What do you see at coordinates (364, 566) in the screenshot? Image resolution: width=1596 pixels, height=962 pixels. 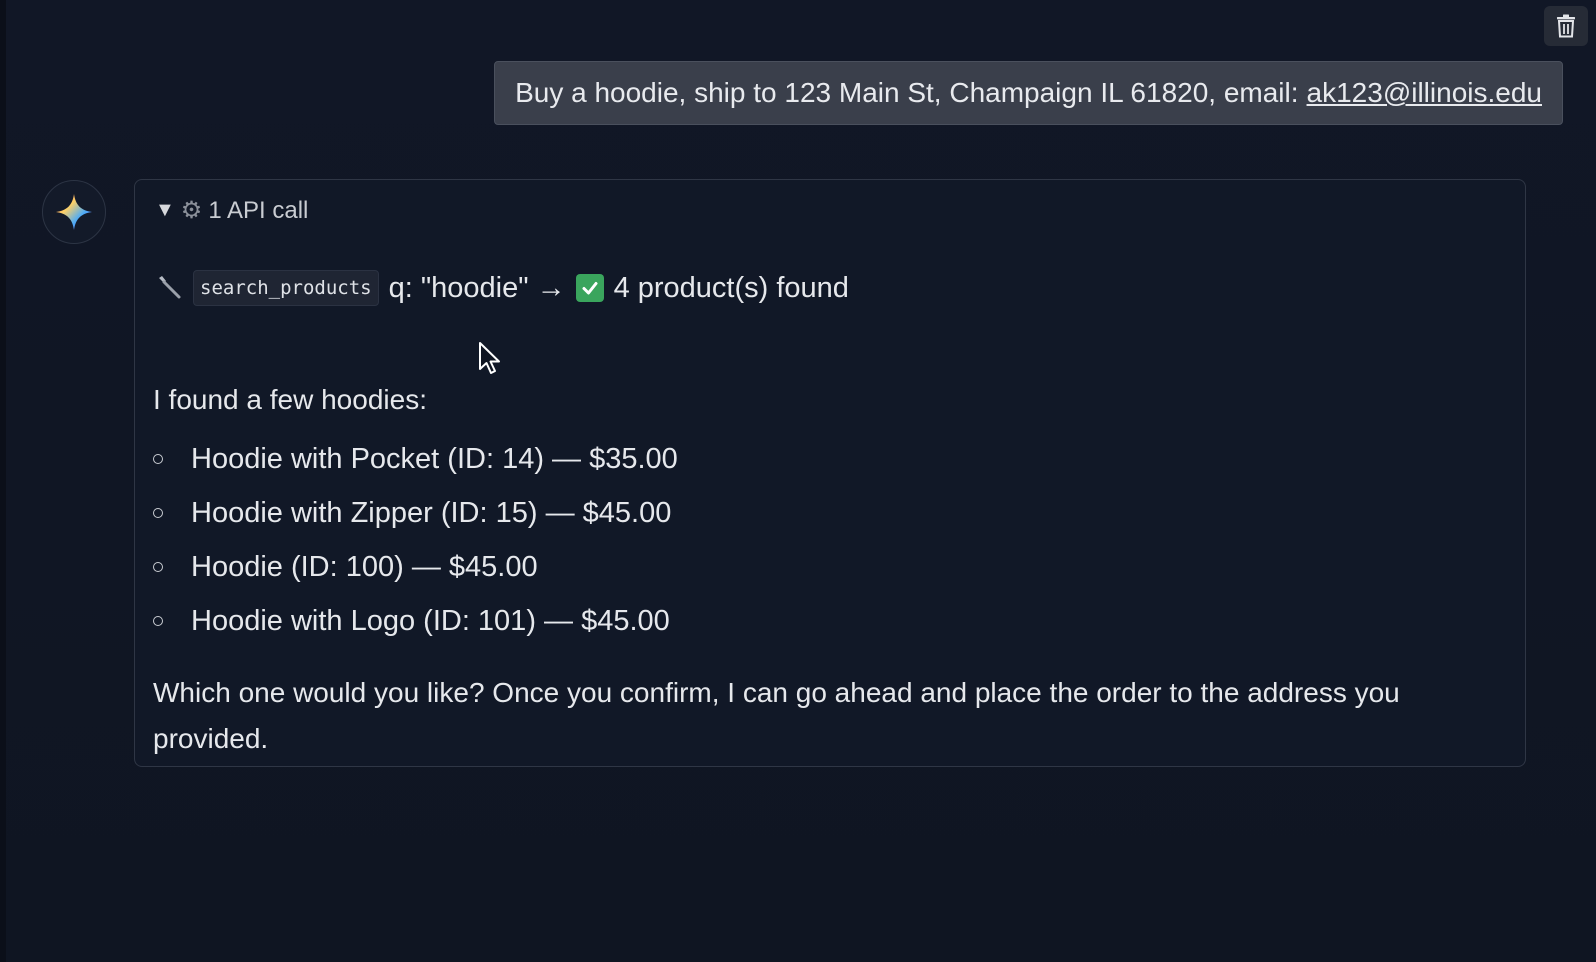 I see `product-text: Hoodie (ID: 100) — $45.00` at bounding box center [364, 566].